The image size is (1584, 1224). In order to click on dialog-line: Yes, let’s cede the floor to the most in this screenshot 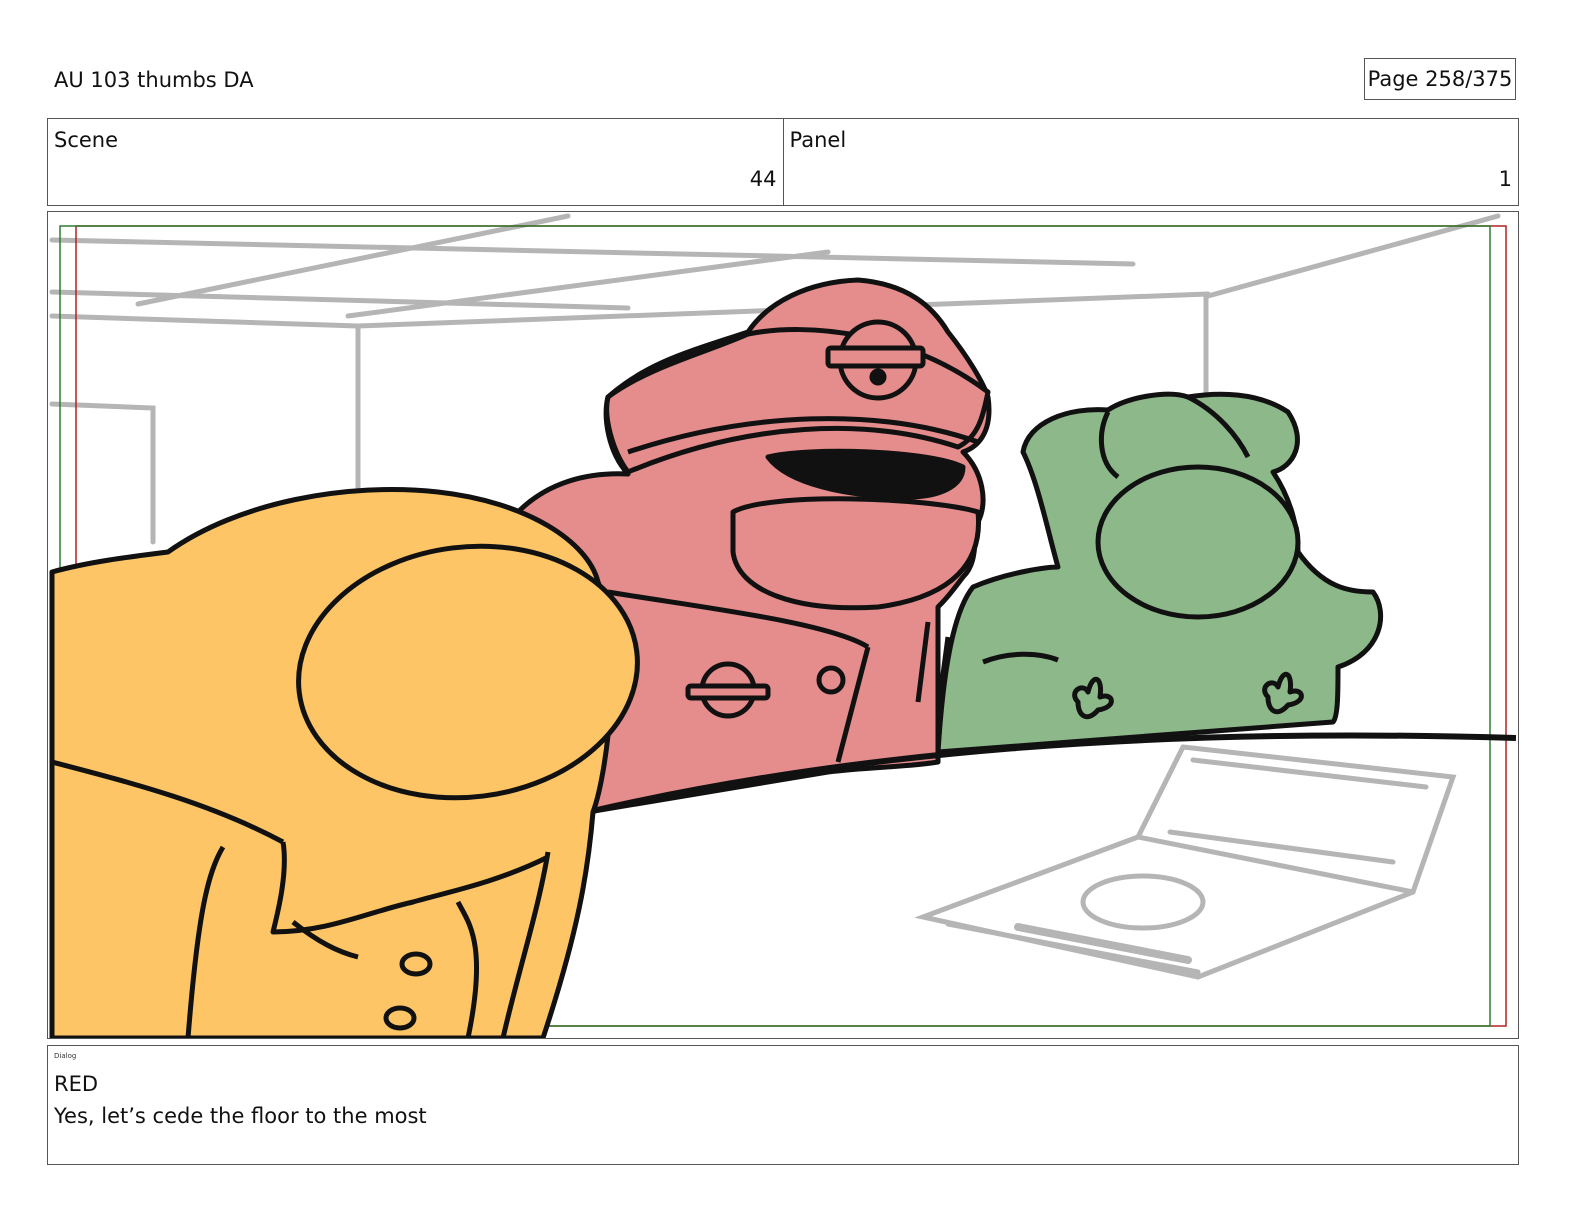, I will do `click(240, 1116)`.